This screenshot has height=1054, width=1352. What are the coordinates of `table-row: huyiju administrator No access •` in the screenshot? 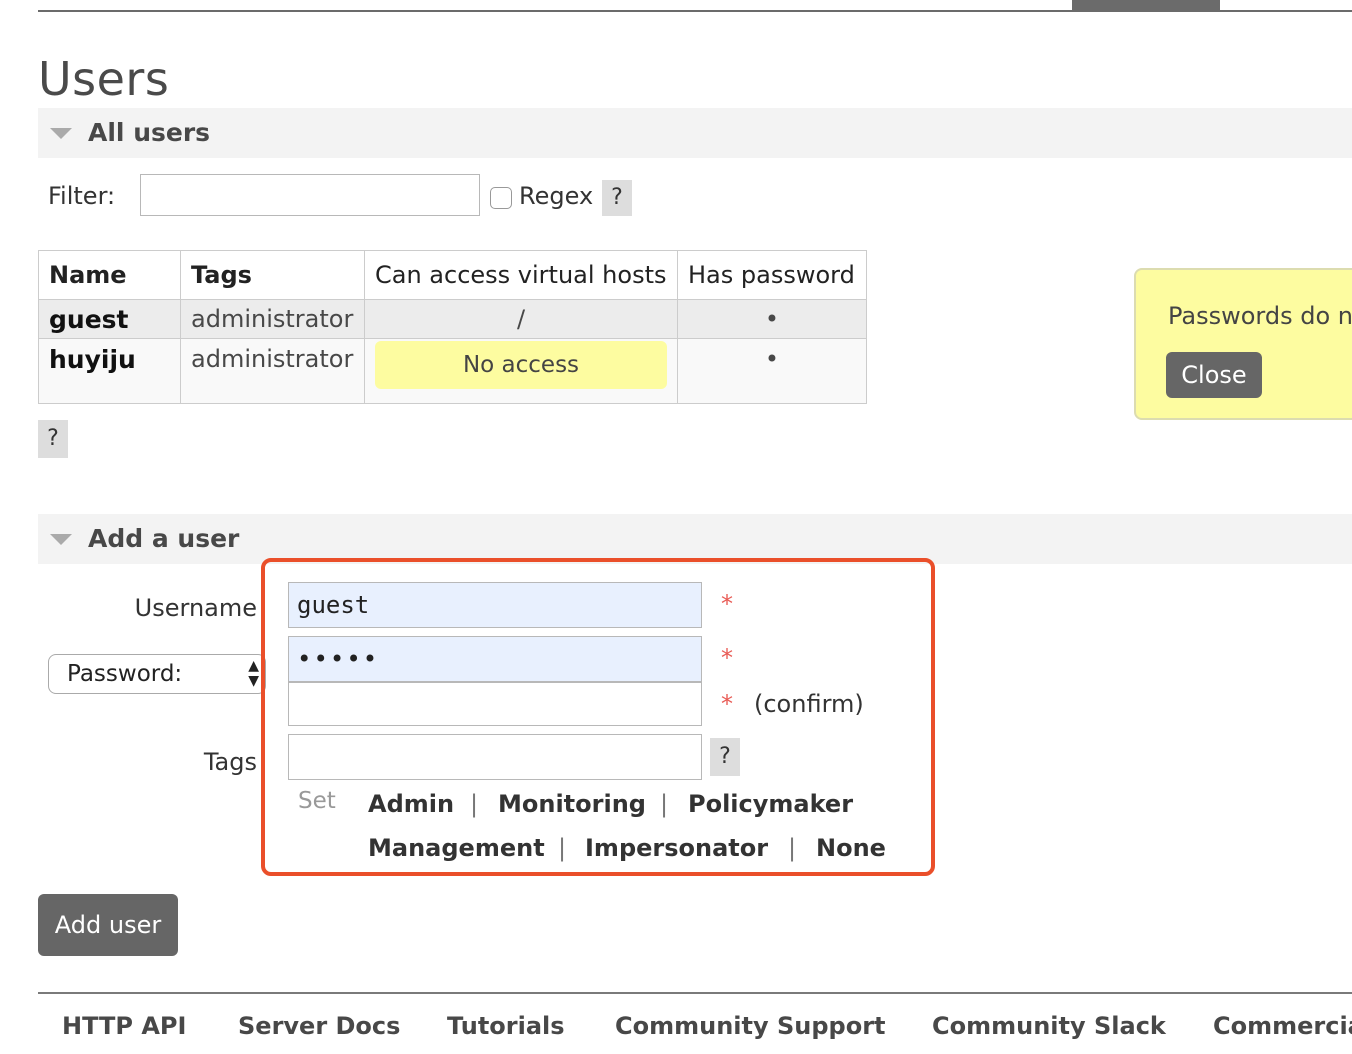 It's located at (452, 371).